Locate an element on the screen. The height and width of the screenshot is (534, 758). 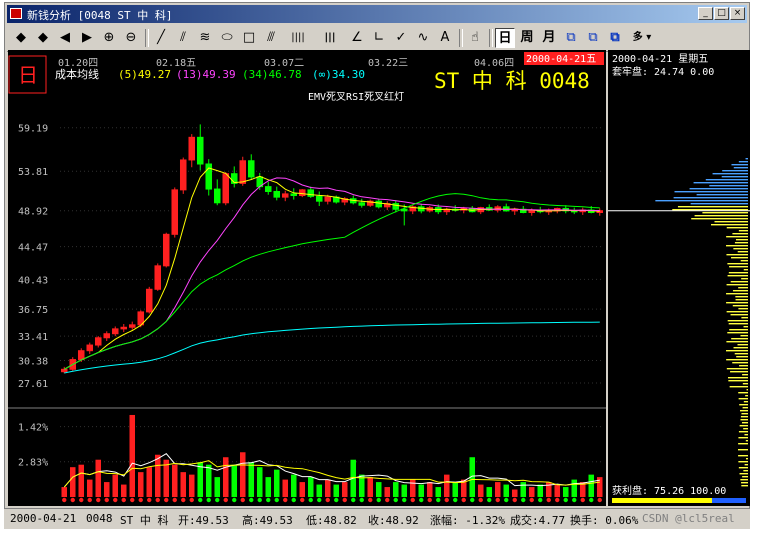
period-week-button: 周 is located at coordinates (527, 38).